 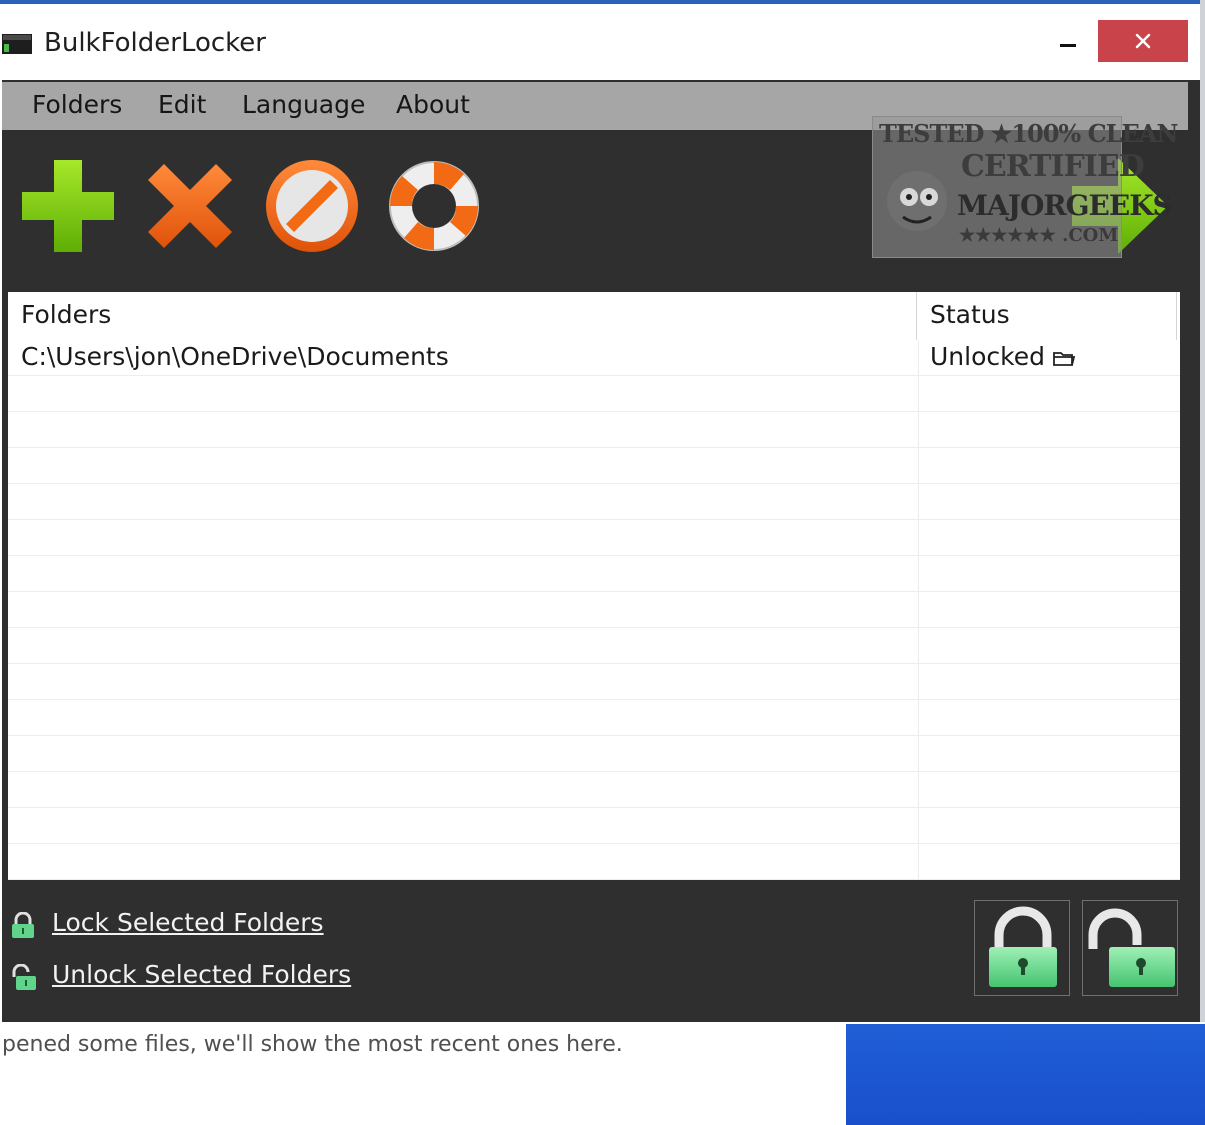 I want to click on close-icon, so click(x=1143, y=41).